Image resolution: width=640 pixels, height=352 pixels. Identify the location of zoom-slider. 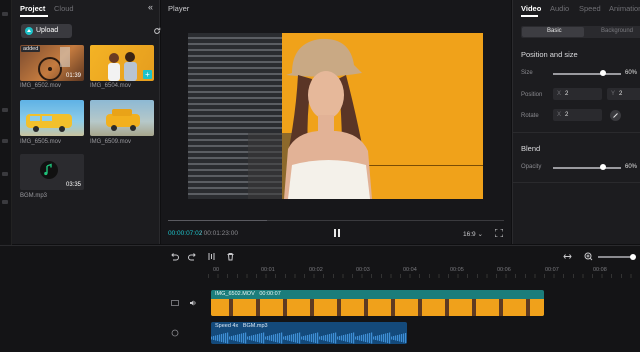
(615, 257).